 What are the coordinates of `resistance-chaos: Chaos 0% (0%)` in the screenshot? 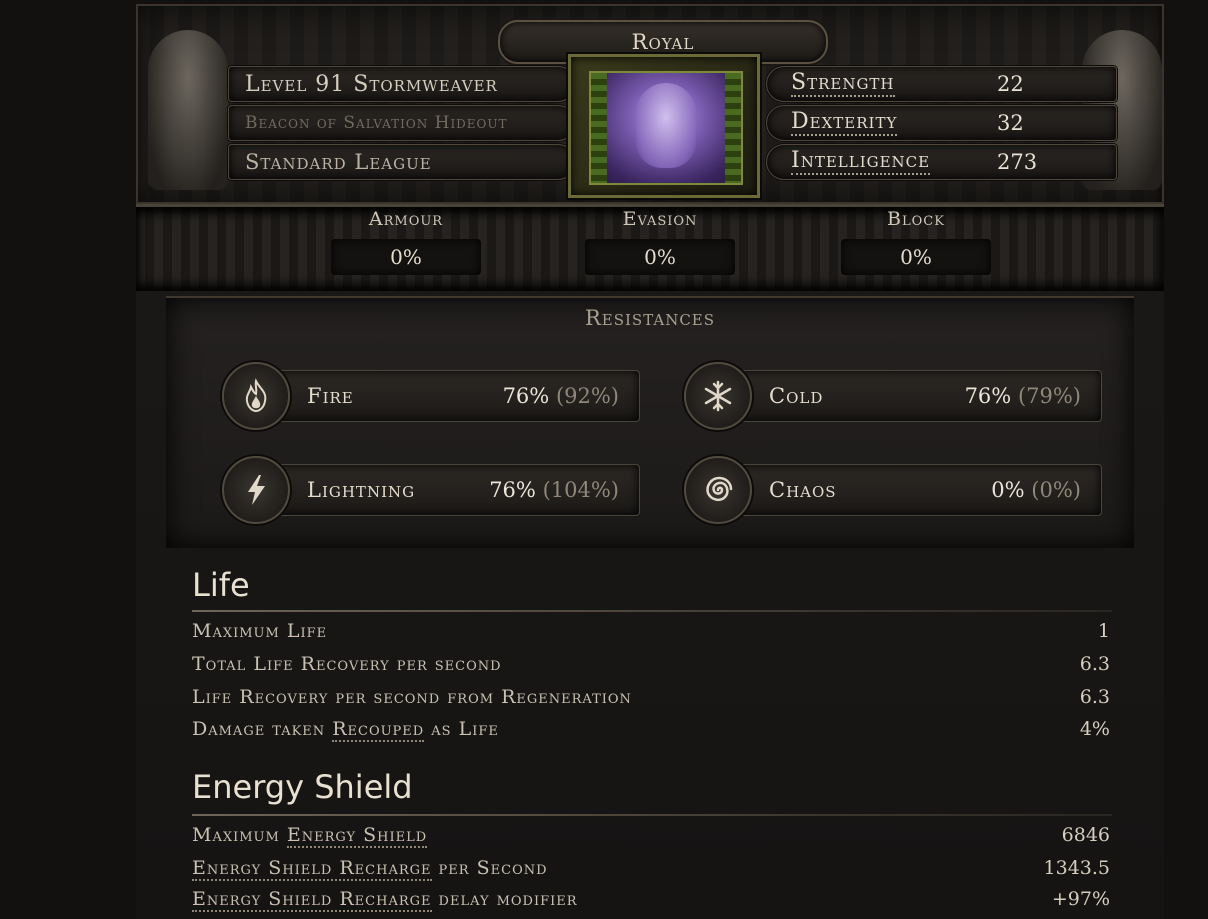 It's located at (893, 490).